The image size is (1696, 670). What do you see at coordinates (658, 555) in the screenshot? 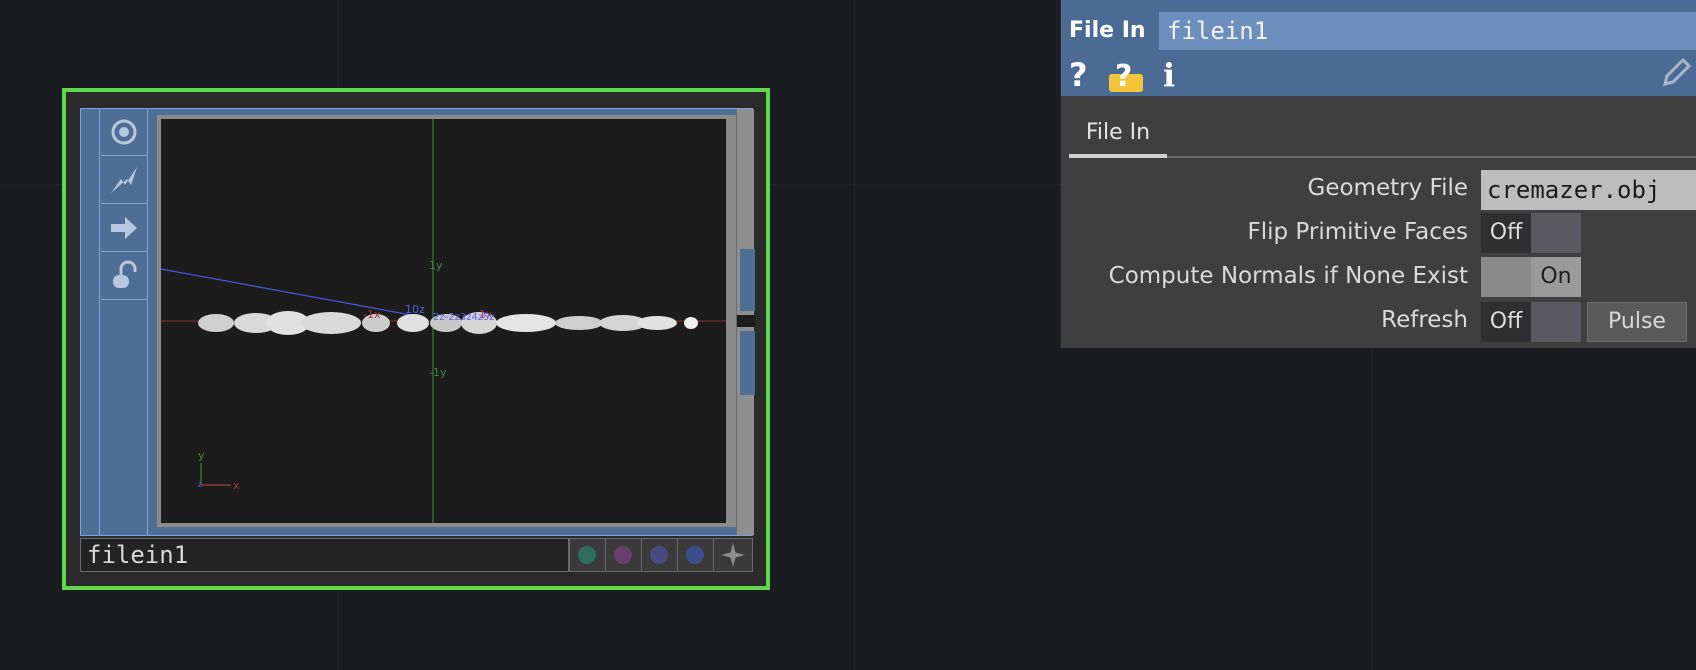
I see `viewer-dot-purple` at bounding box center [658, 555].